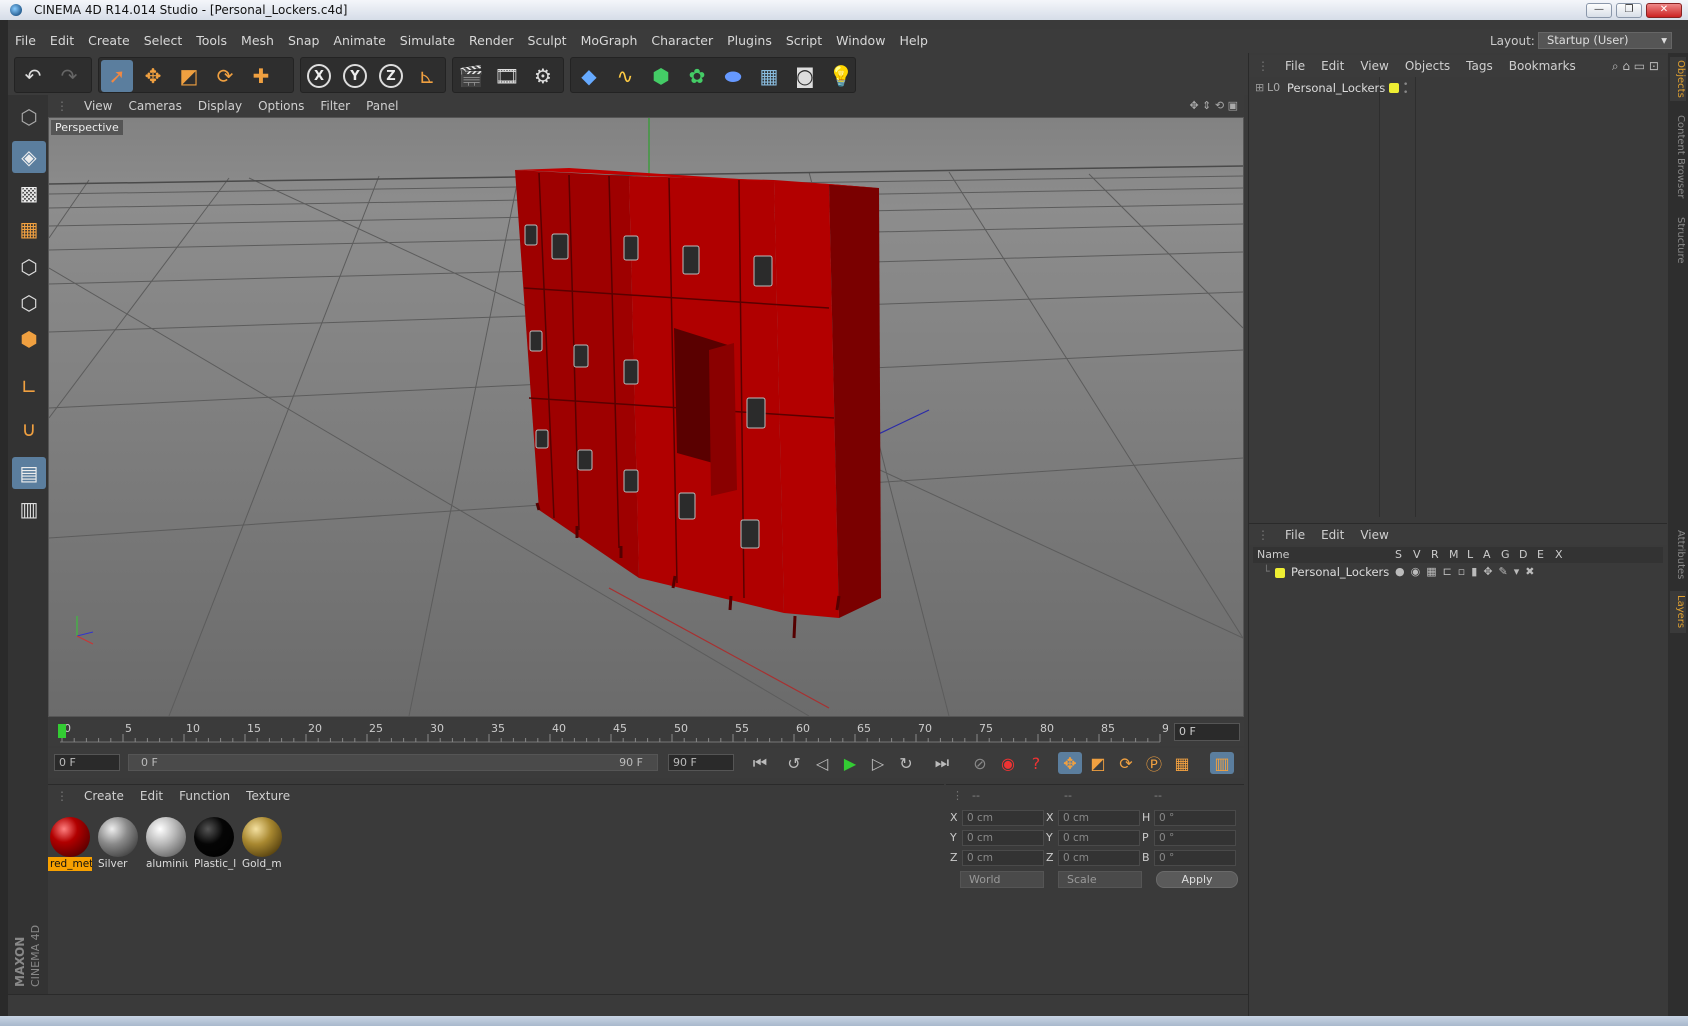 This screenshot has width=1688, height=1026. I want to click on tab-content-browser: Content Browser, so click(1678, 157).